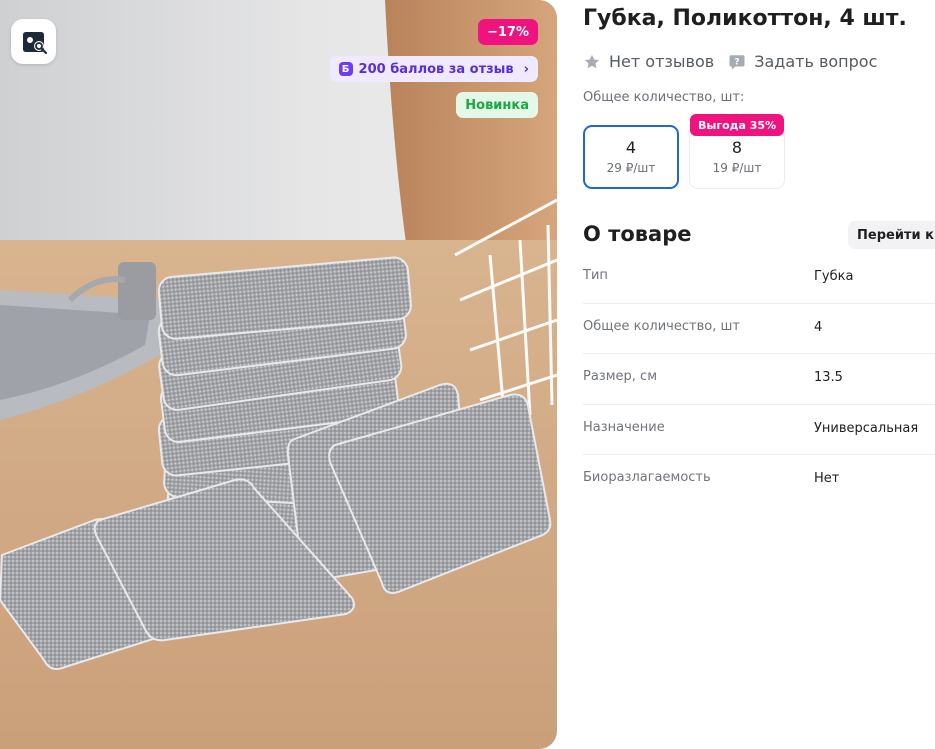 The height and width of the screenshot is (749, 935). Describe the element at coordinates (664, 97) in the screenshot. I see `quantity-label: Общее количество, шт:` at that location.